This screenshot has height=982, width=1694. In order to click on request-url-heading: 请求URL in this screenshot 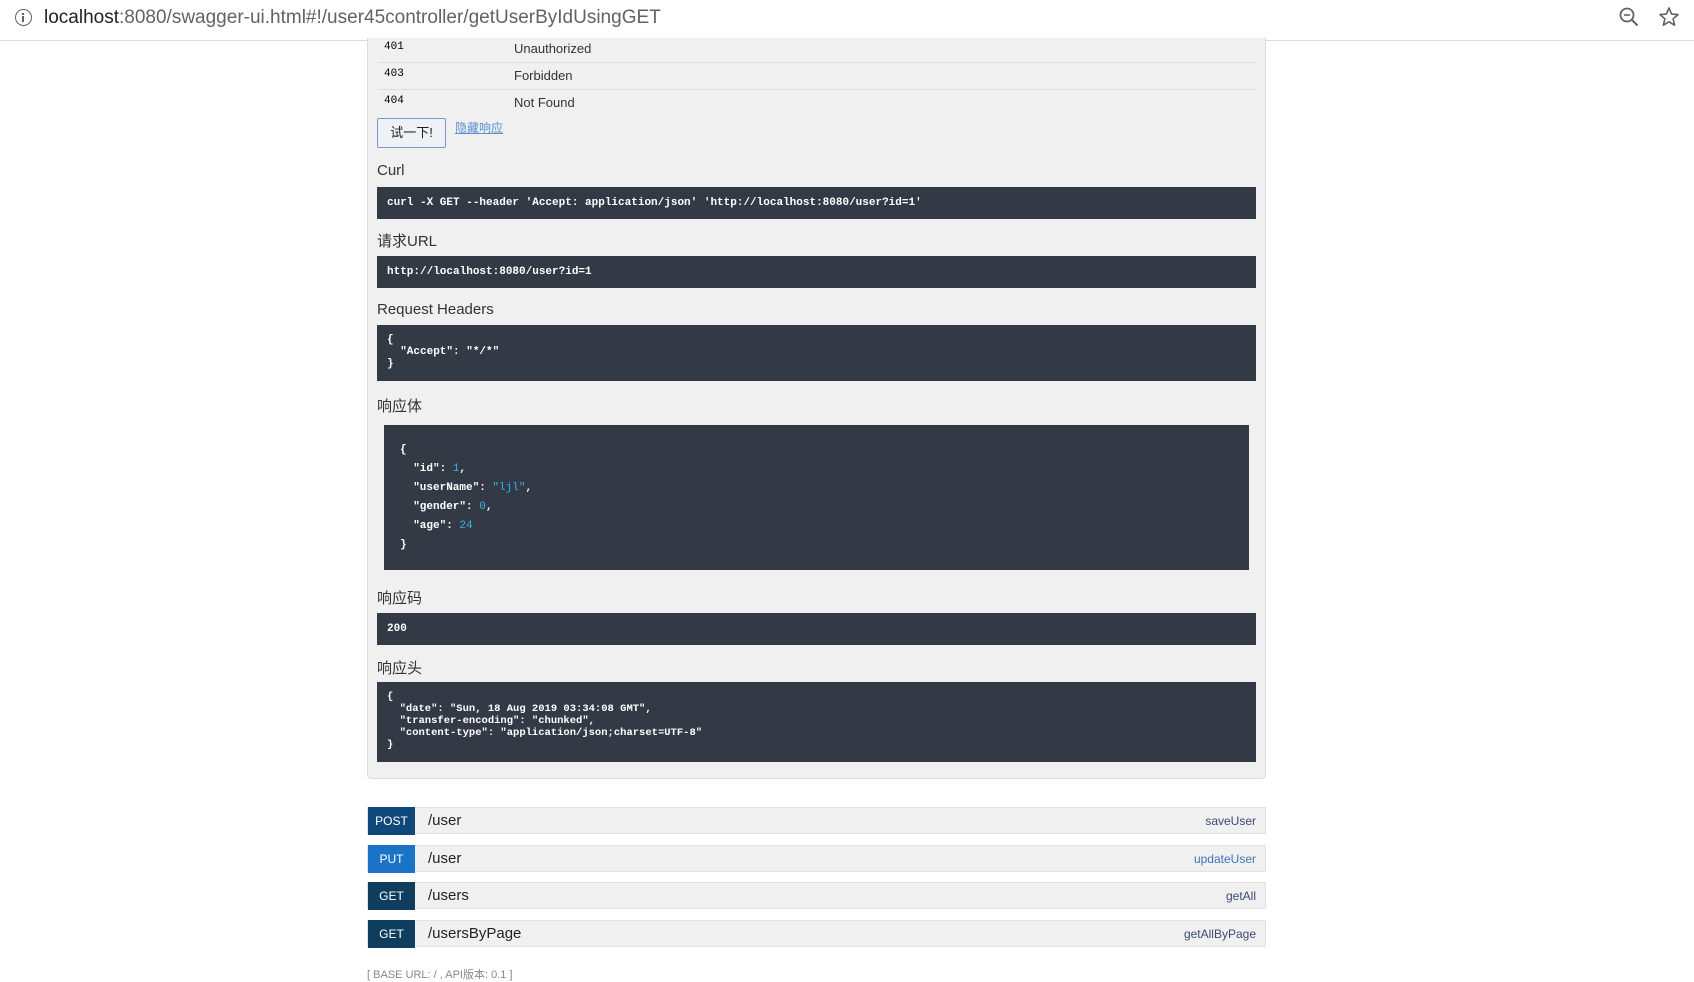, I will do `click(407, 241)`.